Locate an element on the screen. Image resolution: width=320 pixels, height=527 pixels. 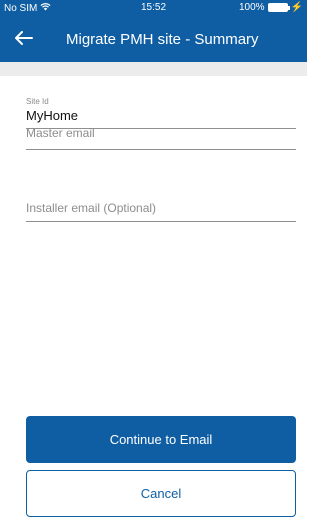
back-button is located at coordinates (24, 40).